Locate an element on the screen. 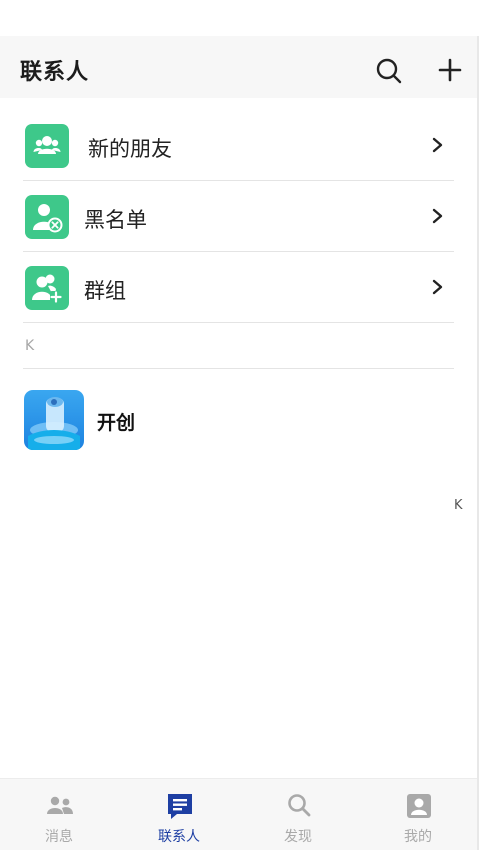 This screenshot has width=479, height=850. blacklist-label: 黑名单 is located at coordinates (115, 220).